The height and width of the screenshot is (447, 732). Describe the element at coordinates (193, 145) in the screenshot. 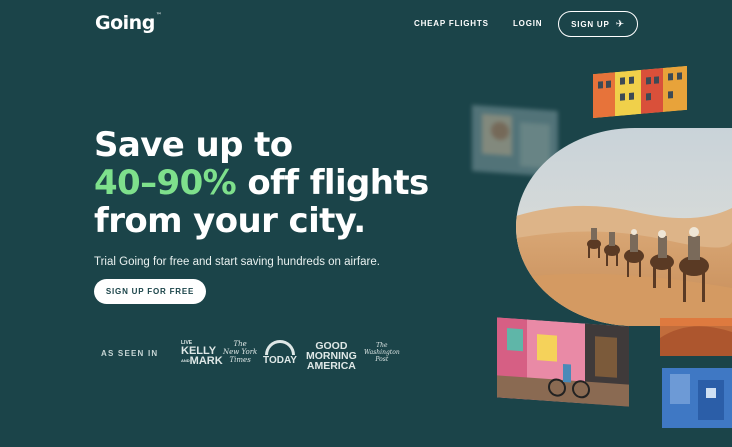

I see `headline-line-1: Save up to` at that location.